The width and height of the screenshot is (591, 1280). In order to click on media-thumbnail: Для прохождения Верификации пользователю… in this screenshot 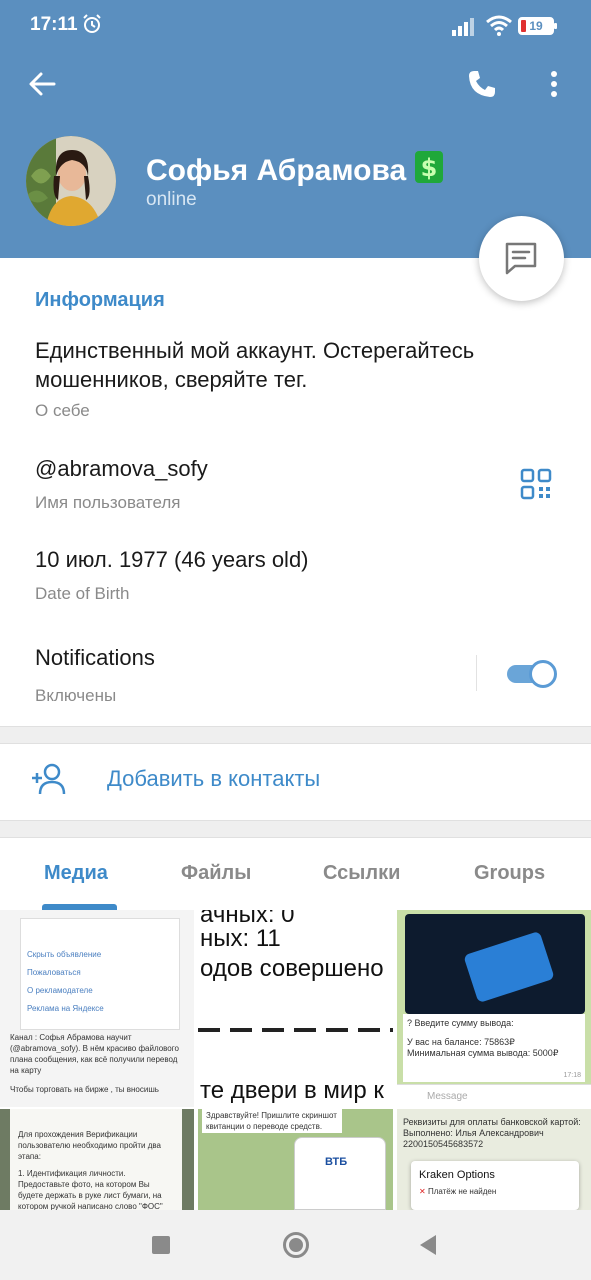, I will do `click(97, 1159)`.